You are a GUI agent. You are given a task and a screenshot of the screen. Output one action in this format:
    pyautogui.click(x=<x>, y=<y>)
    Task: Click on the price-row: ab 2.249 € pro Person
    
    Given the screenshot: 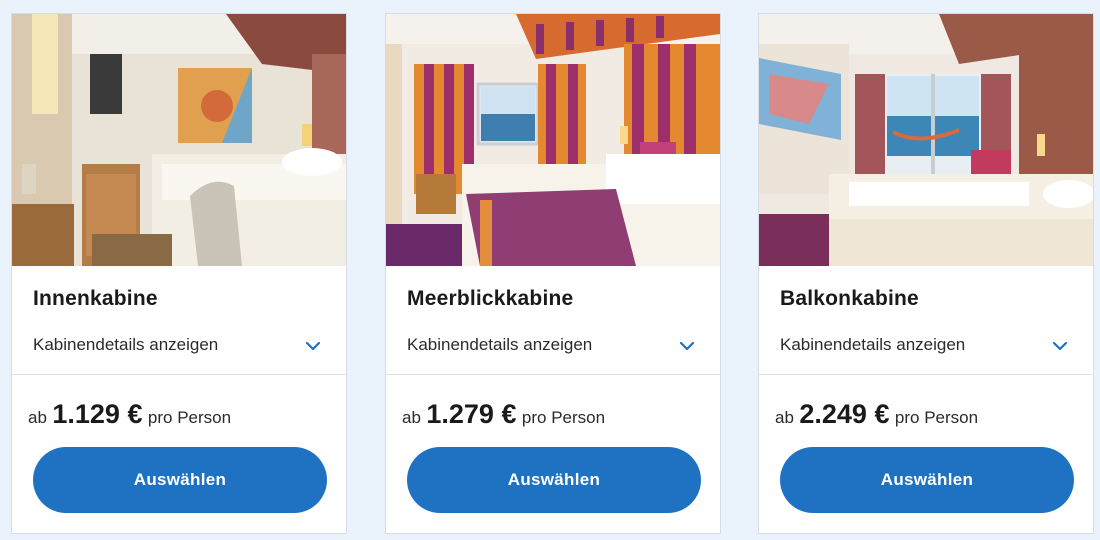 What is the action you would take?
    pyautogui.click(x=876, y=414)
    